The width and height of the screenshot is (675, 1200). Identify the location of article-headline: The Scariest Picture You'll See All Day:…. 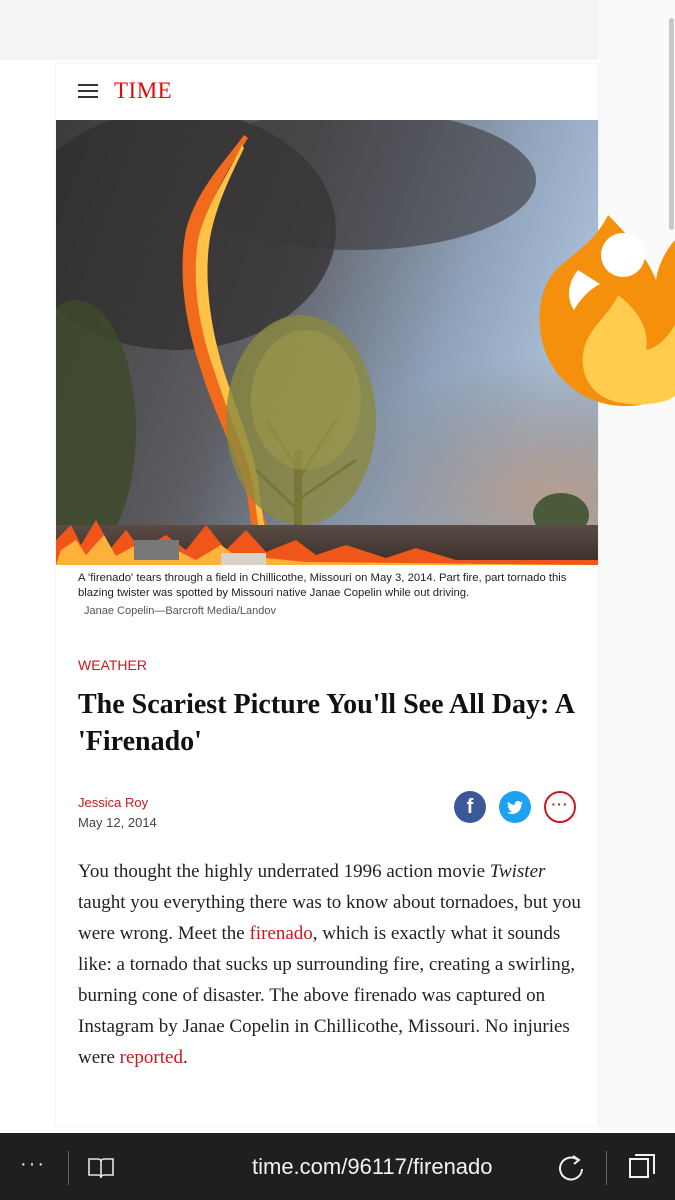
(326, 723).